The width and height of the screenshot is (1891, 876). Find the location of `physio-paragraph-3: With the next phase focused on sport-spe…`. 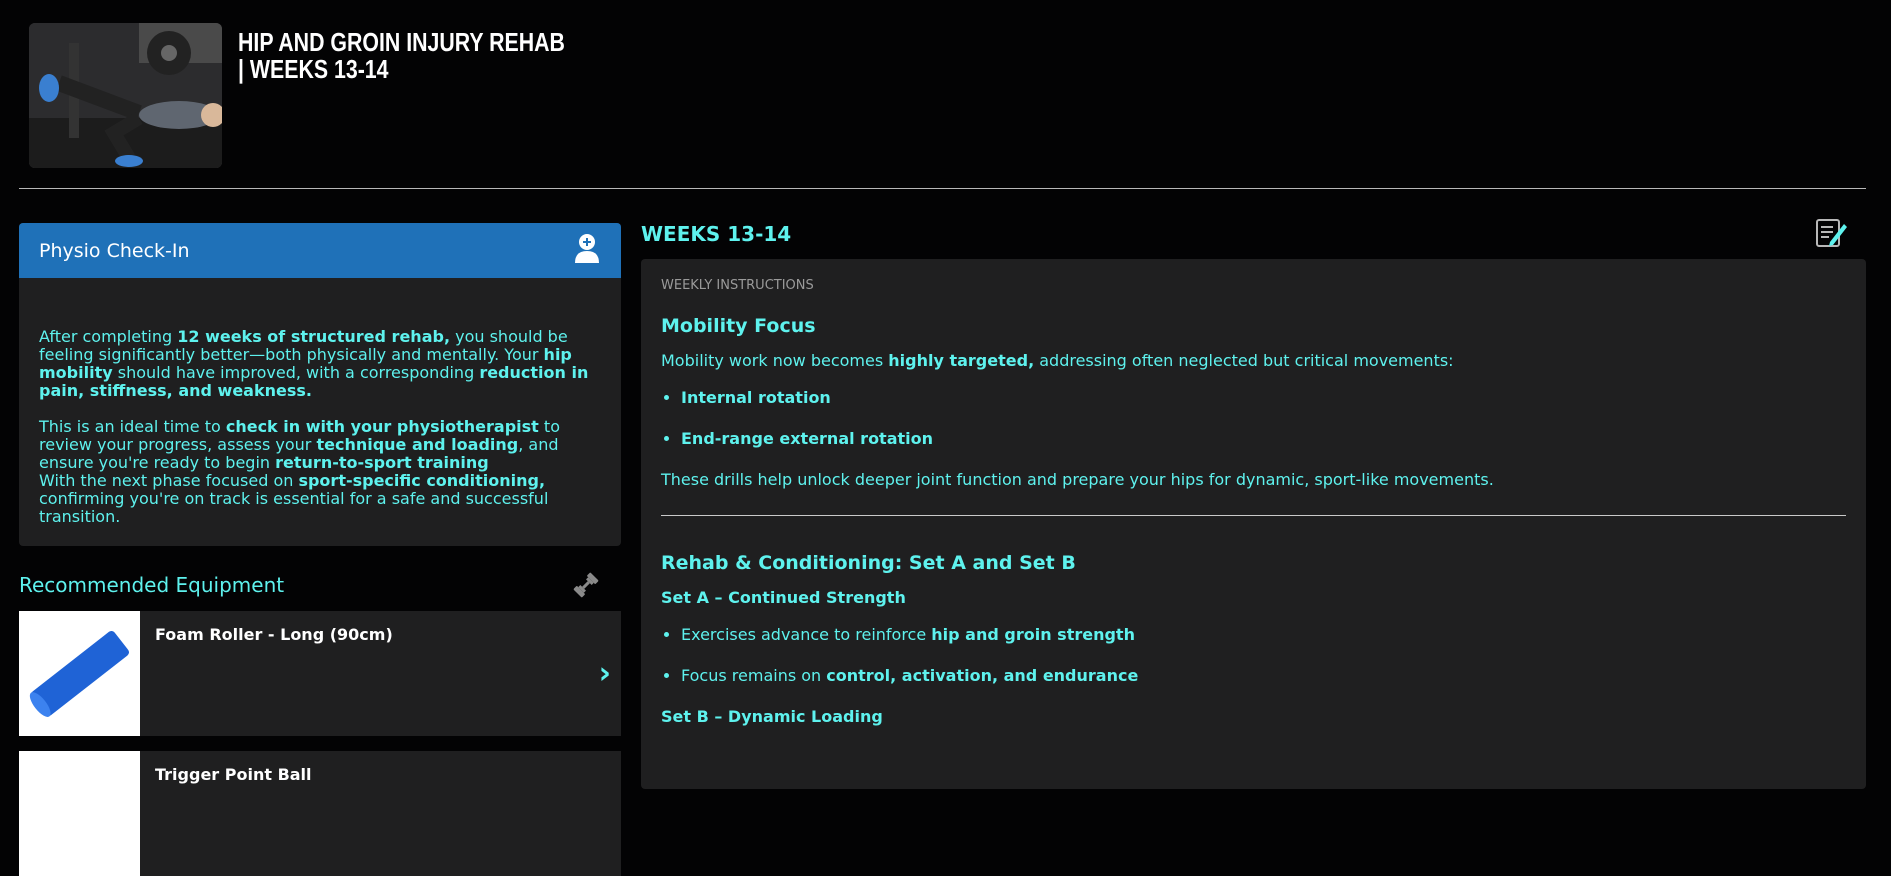

physio-paragraph-3: With the next phase focused on sport-spe… is located at coordinates (294, 498).